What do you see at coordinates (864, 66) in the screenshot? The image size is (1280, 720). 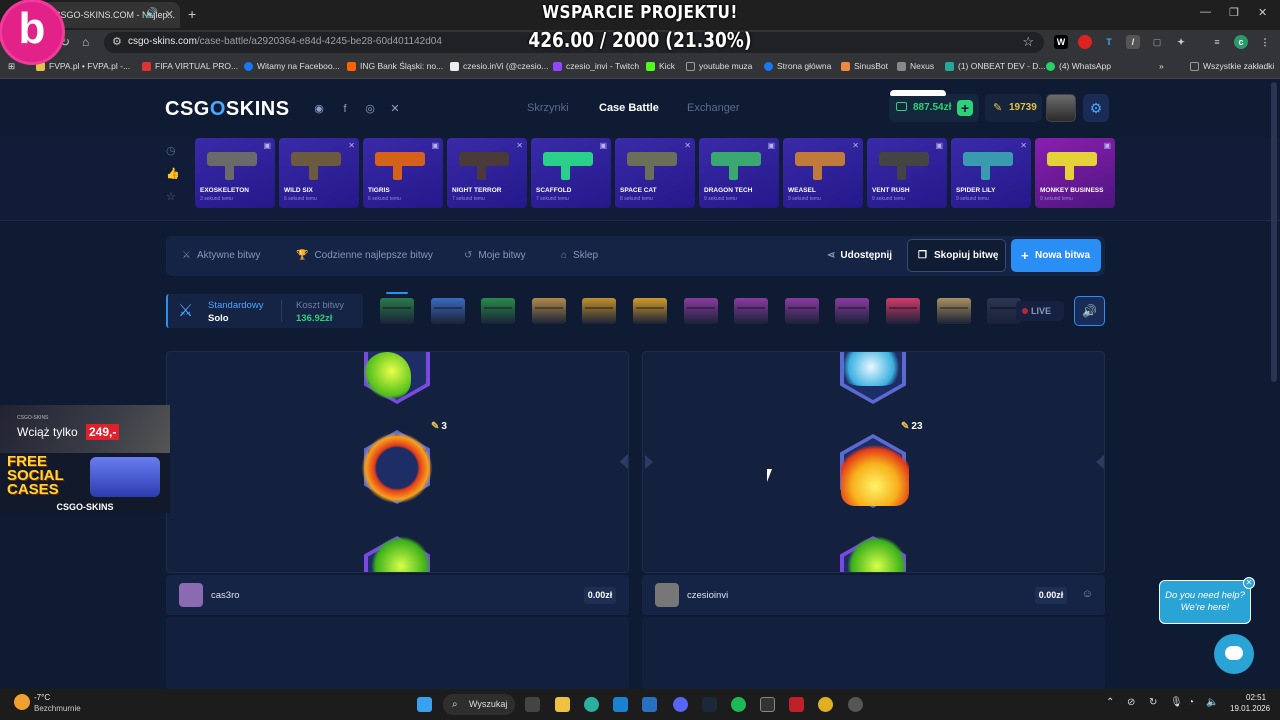 I see `bookmark-item: SinusBot` at bounding box center [864, 66].